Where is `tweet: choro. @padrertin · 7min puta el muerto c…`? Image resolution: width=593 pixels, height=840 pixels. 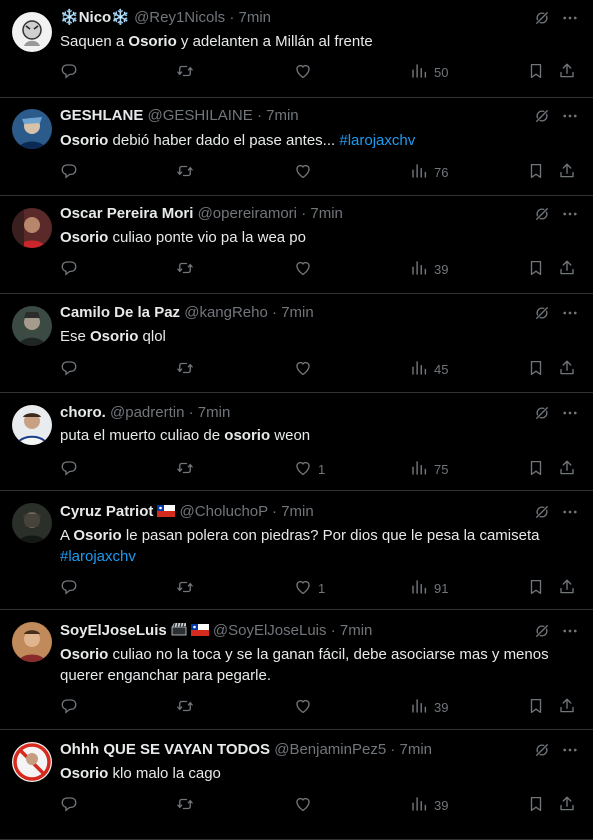
tweet: choro. @padrertin · 7min puta el muerto c… is located at coordinates (296, 442).